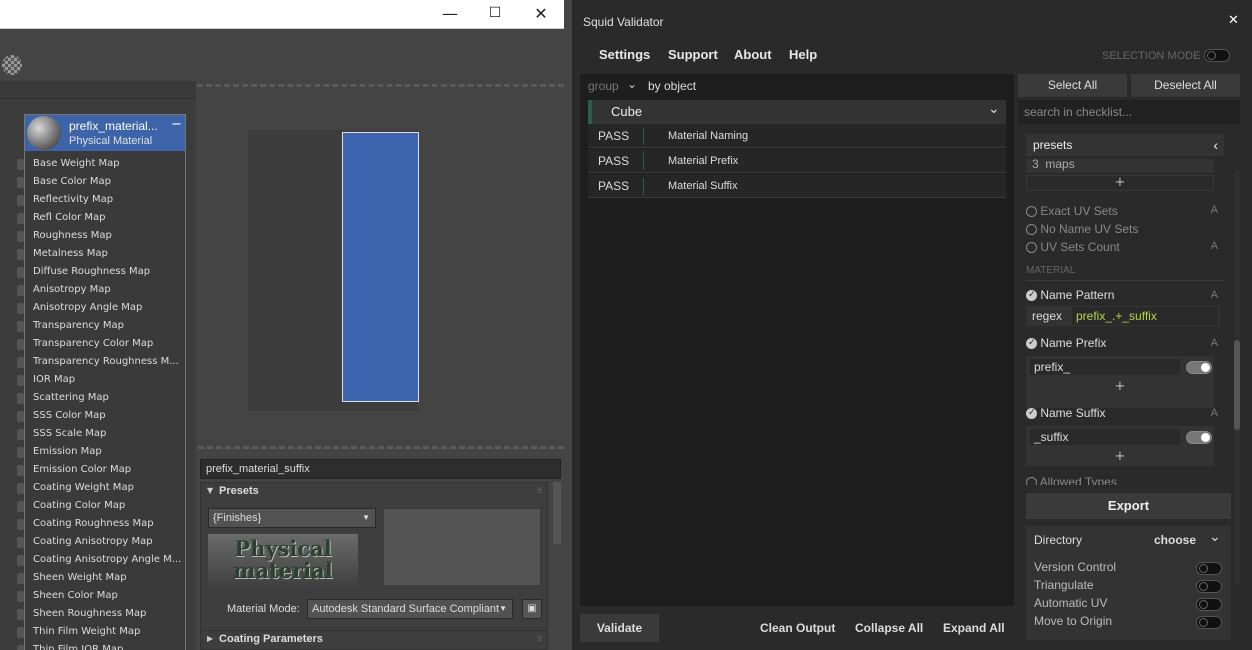  What do you see at coordinates (797, 186) in the screenshot?
I see `result-row: PASS Material Suffix` at bounding box center [797, 186].